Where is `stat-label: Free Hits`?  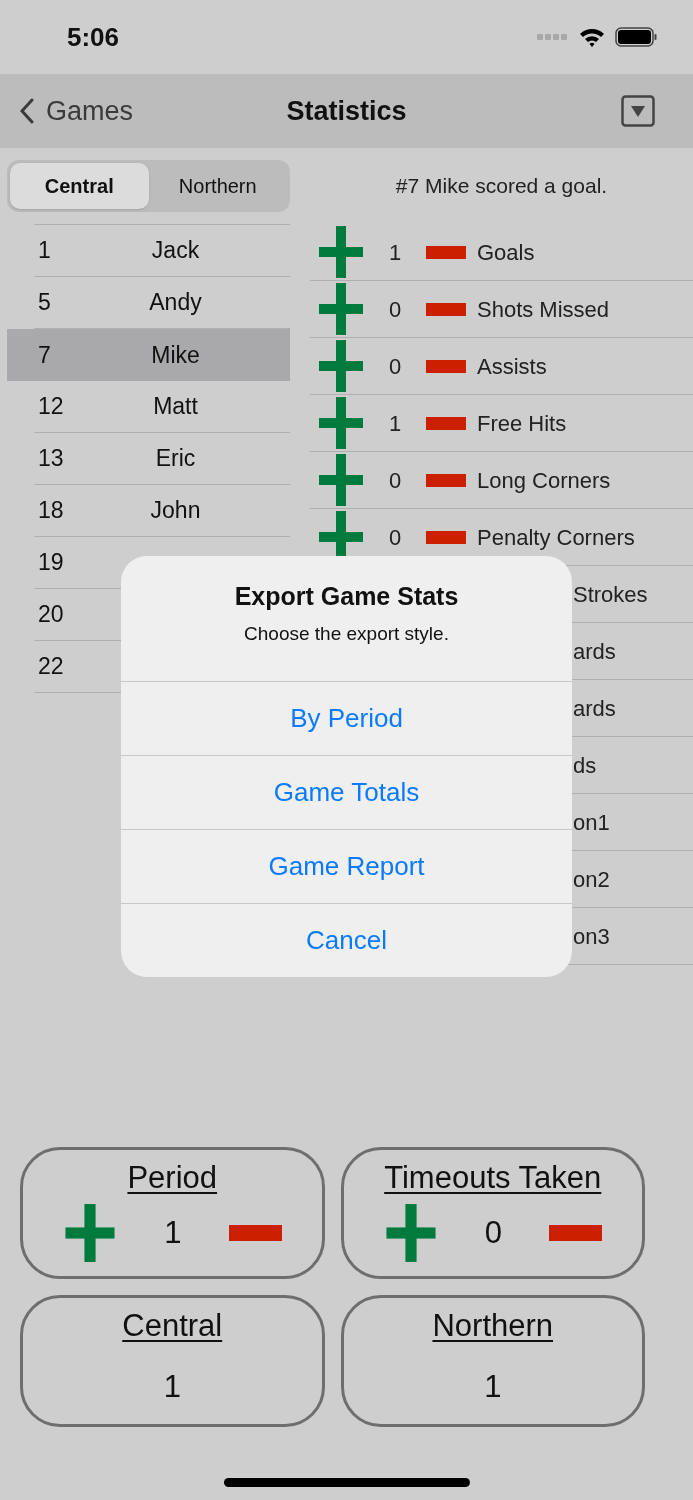 stat-label: Free Hits is located at coordinates (522, 423).